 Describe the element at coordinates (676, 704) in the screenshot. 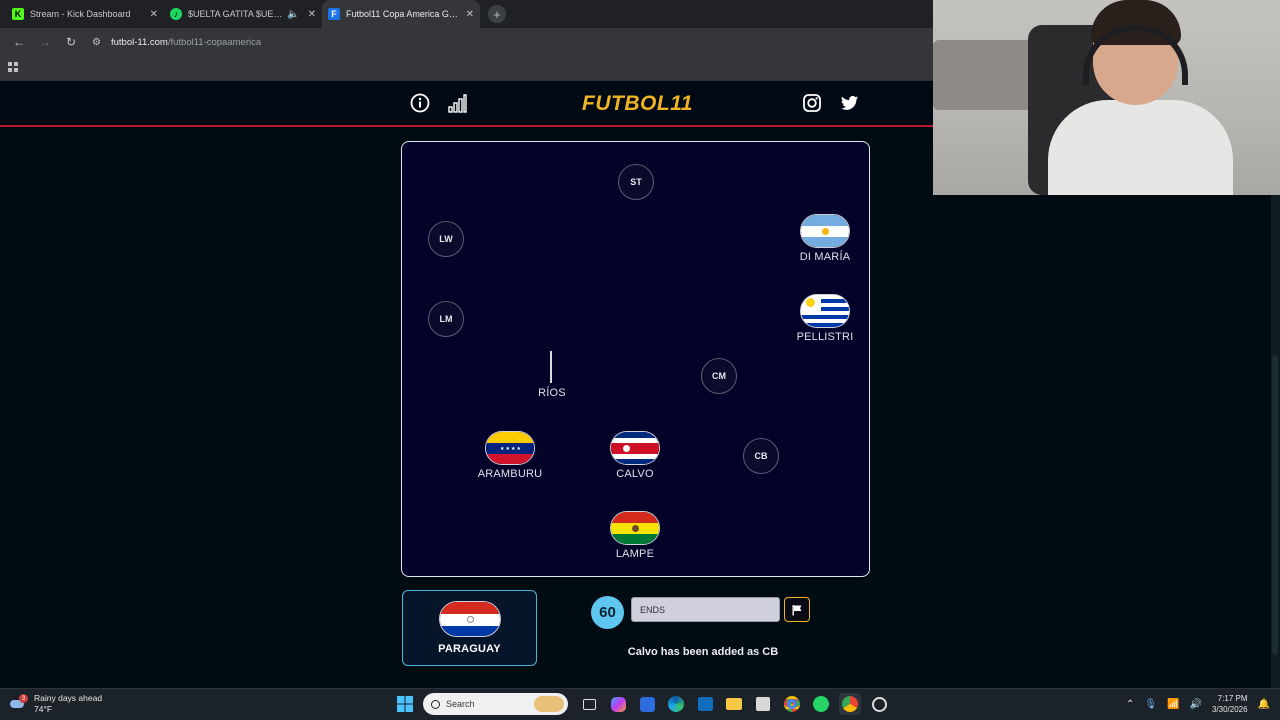

I see `edge-icon` at that location.